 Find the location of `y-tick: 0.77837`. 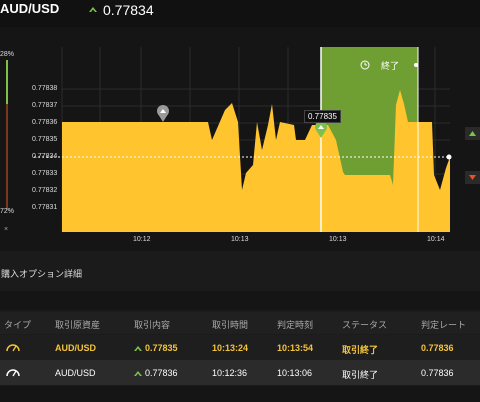

y-tick: 0.77837 is located at coordinates (45, 105).